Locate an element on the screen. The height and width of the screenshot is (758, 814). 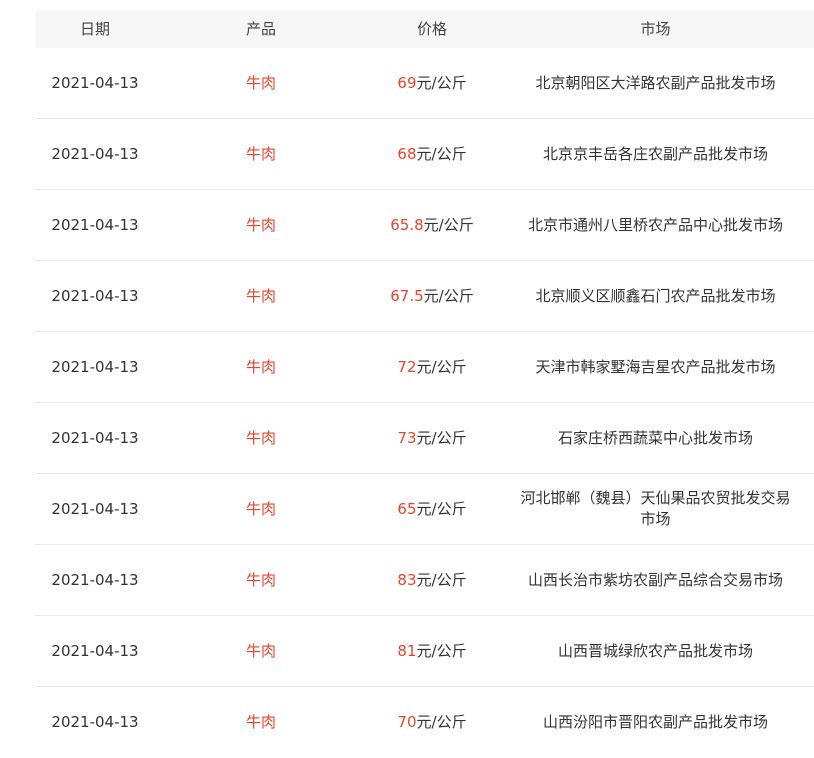
header-date: 日期 is located at coordinates (94, 28).